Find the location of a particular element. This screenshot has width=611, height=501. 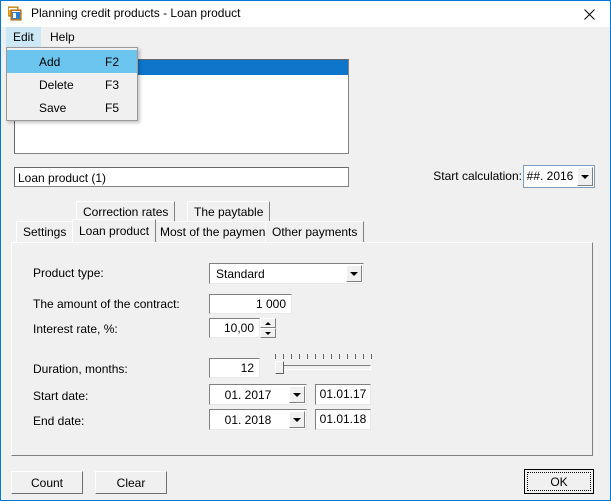

ok-button-label: OK is located at coordinates (559, 481).